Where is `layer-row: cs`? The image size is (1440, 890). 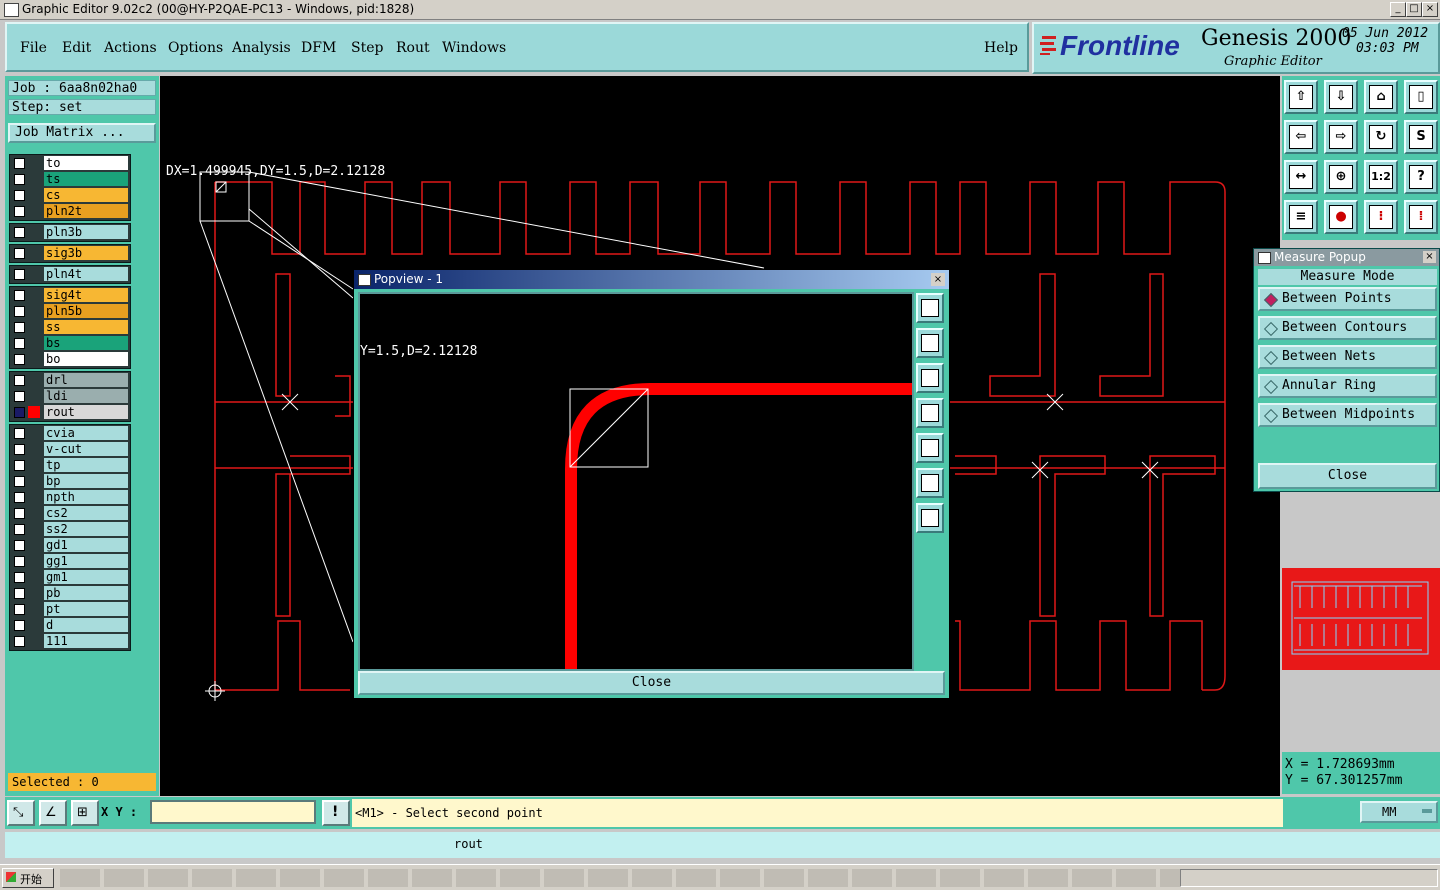 layer-row: cs is located at coordinates (70, 195).